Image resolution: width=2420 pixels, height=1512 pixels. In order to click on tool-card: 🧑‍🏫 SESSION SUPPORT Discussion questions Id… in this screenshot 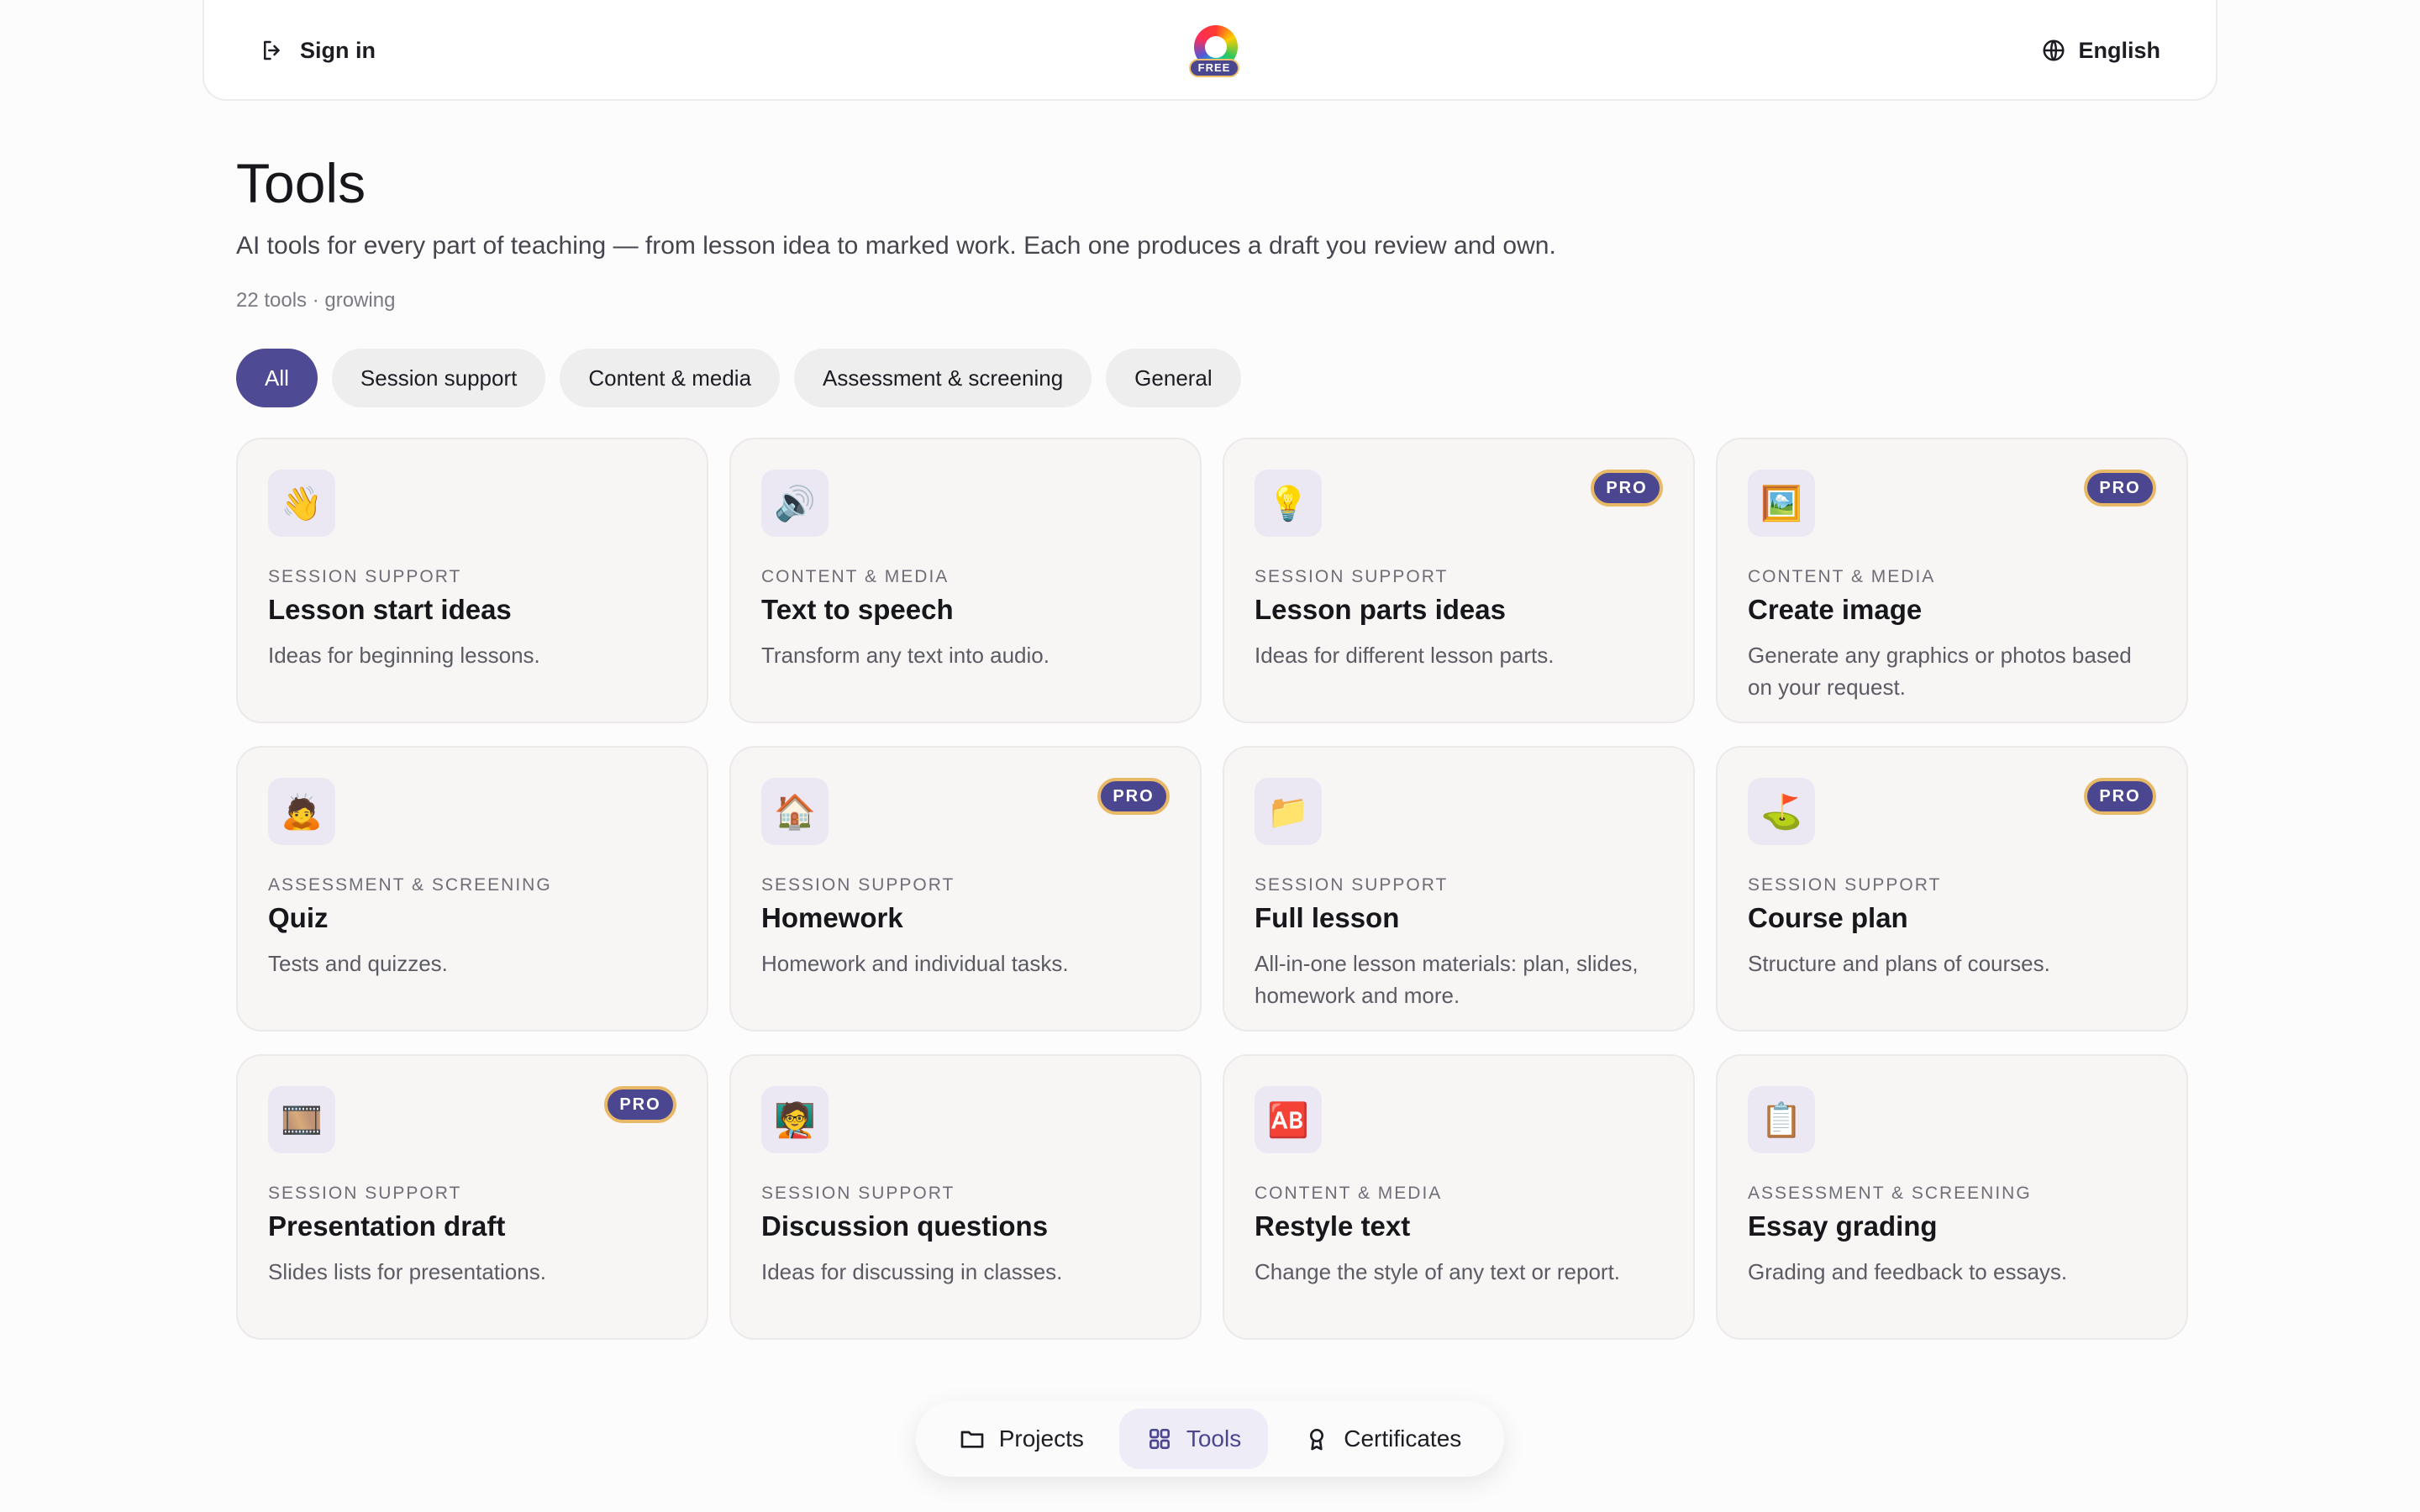, I will do `click(965, 1197)`.